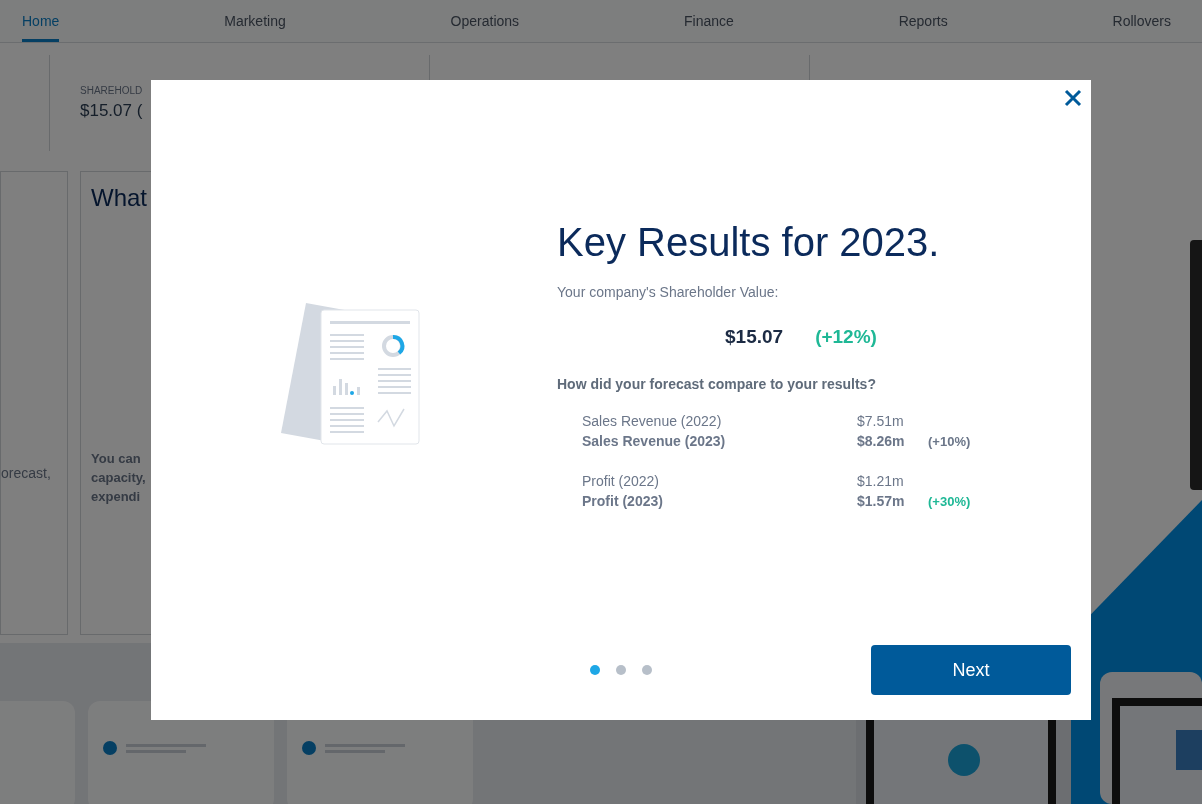 This screenshot has width=1202, height=804. Describe the element at coordinates (41, 21) in the screenshot. I see `nav-tab: Home` at that location.